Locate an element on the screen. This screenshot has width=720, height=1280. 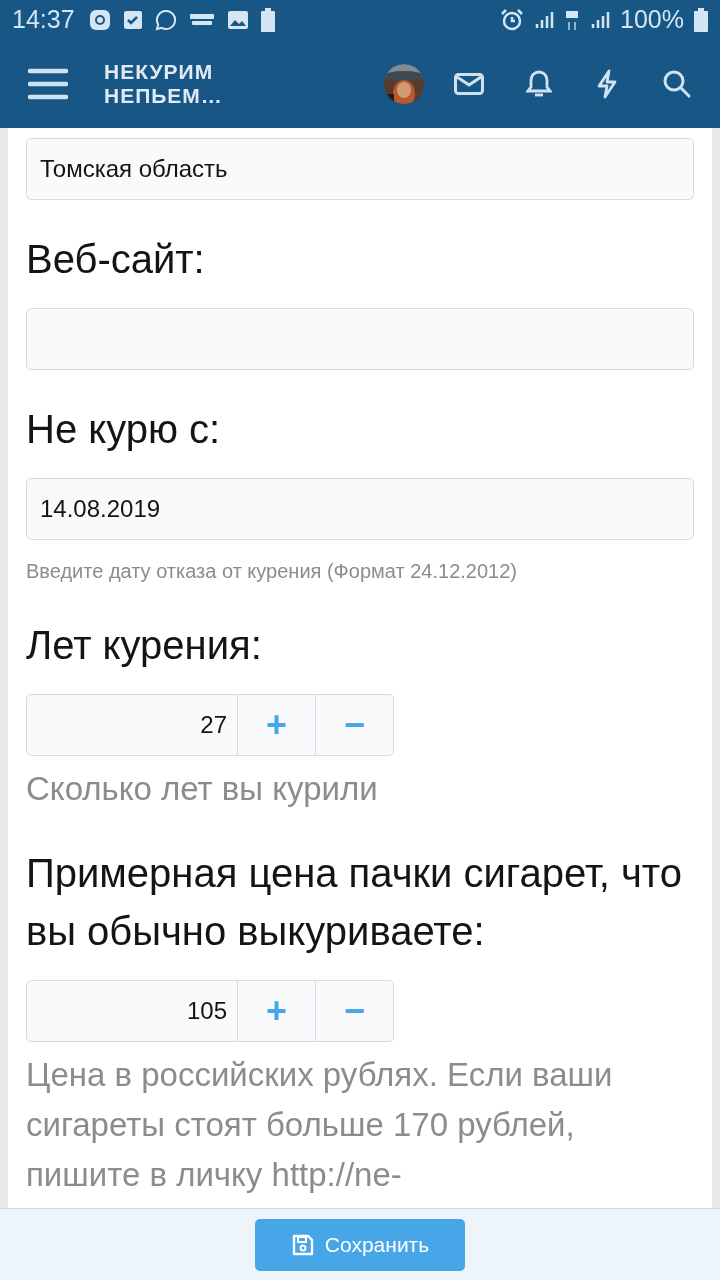
text-field: 14.08.2019 is located at coordinates (360, 509).